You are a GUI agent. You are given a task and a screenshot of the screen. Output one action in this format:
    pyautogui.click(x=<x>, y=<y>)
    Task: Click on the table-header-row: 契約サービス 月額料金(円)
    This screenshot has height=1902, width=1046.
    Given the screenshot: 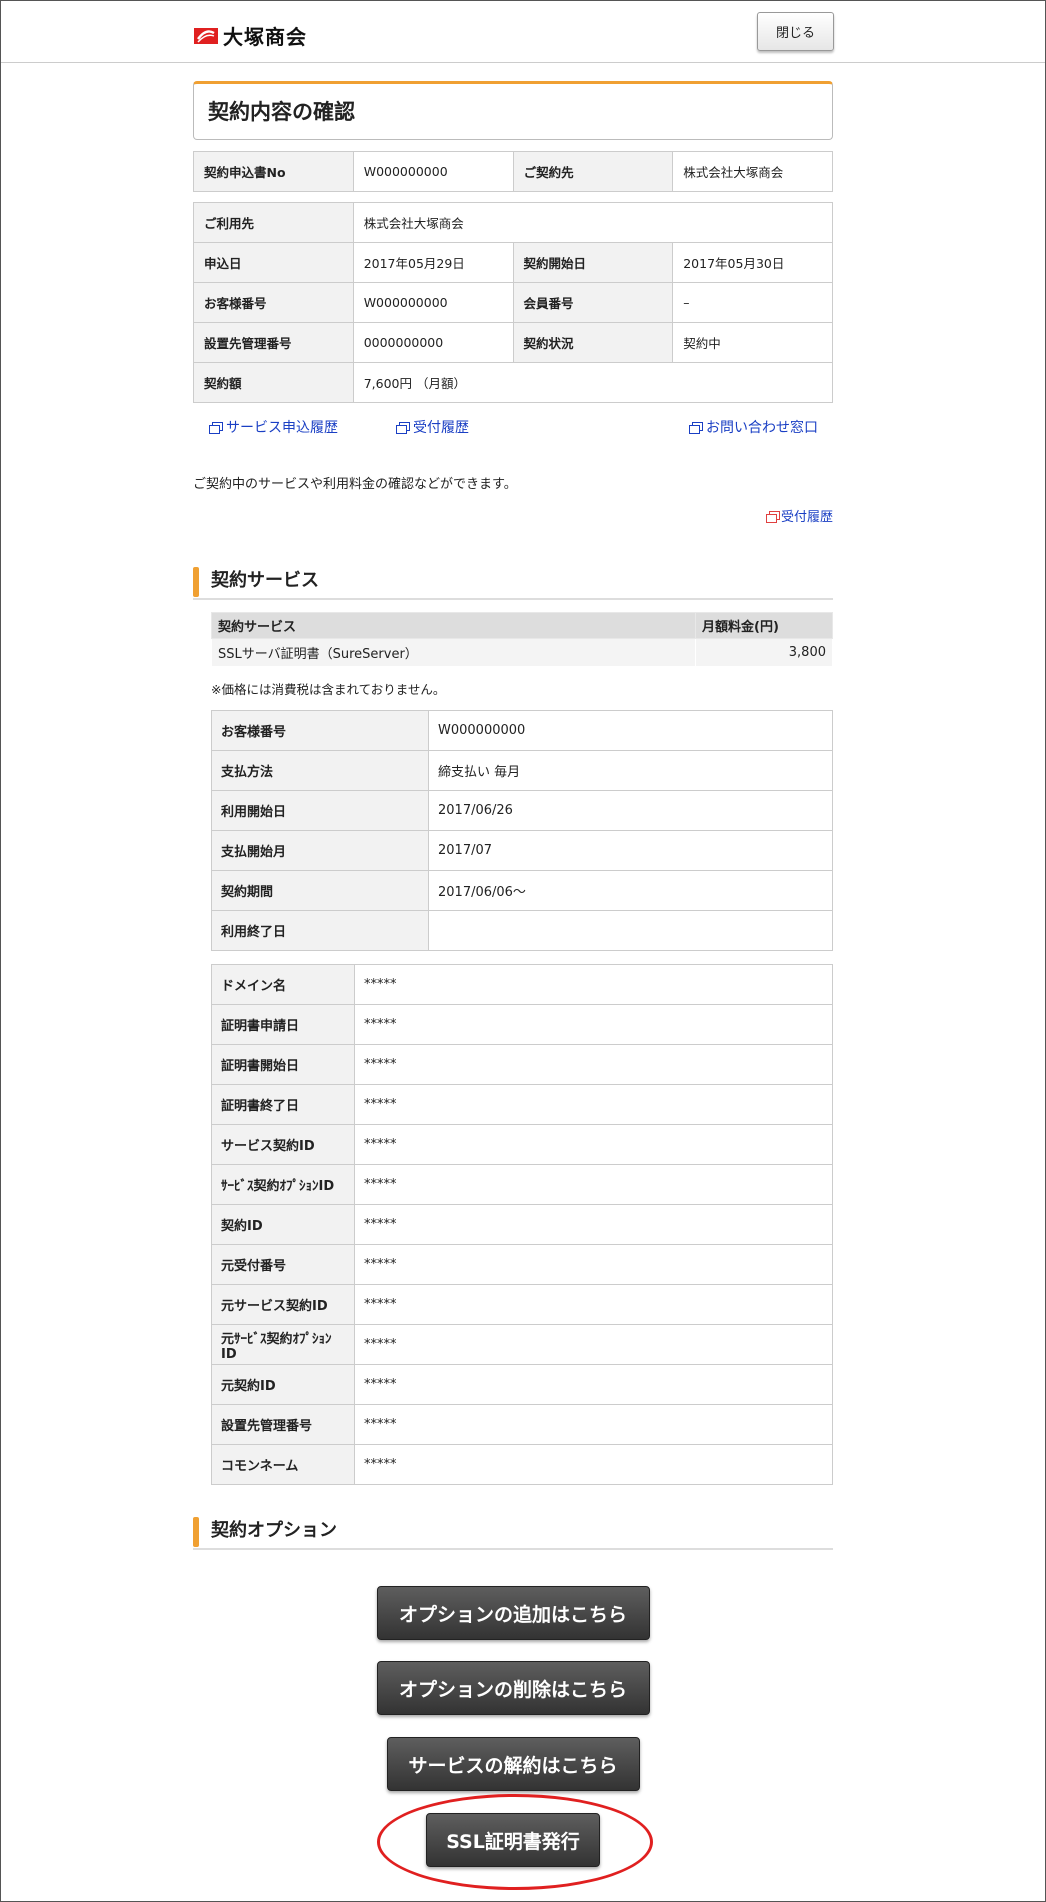 What is the action you would take?
    pyautogui.click(x=522, y=625)
    